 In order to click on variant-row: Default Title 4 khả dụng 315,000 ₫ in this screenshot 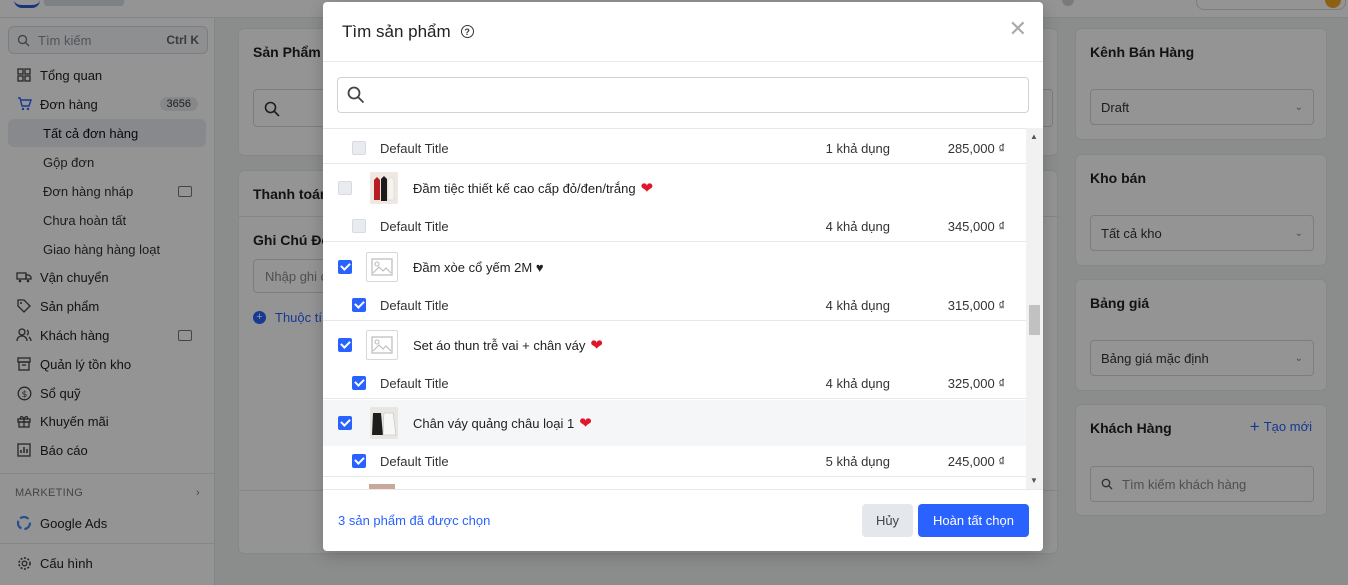, I will do `click(674, 305)`.